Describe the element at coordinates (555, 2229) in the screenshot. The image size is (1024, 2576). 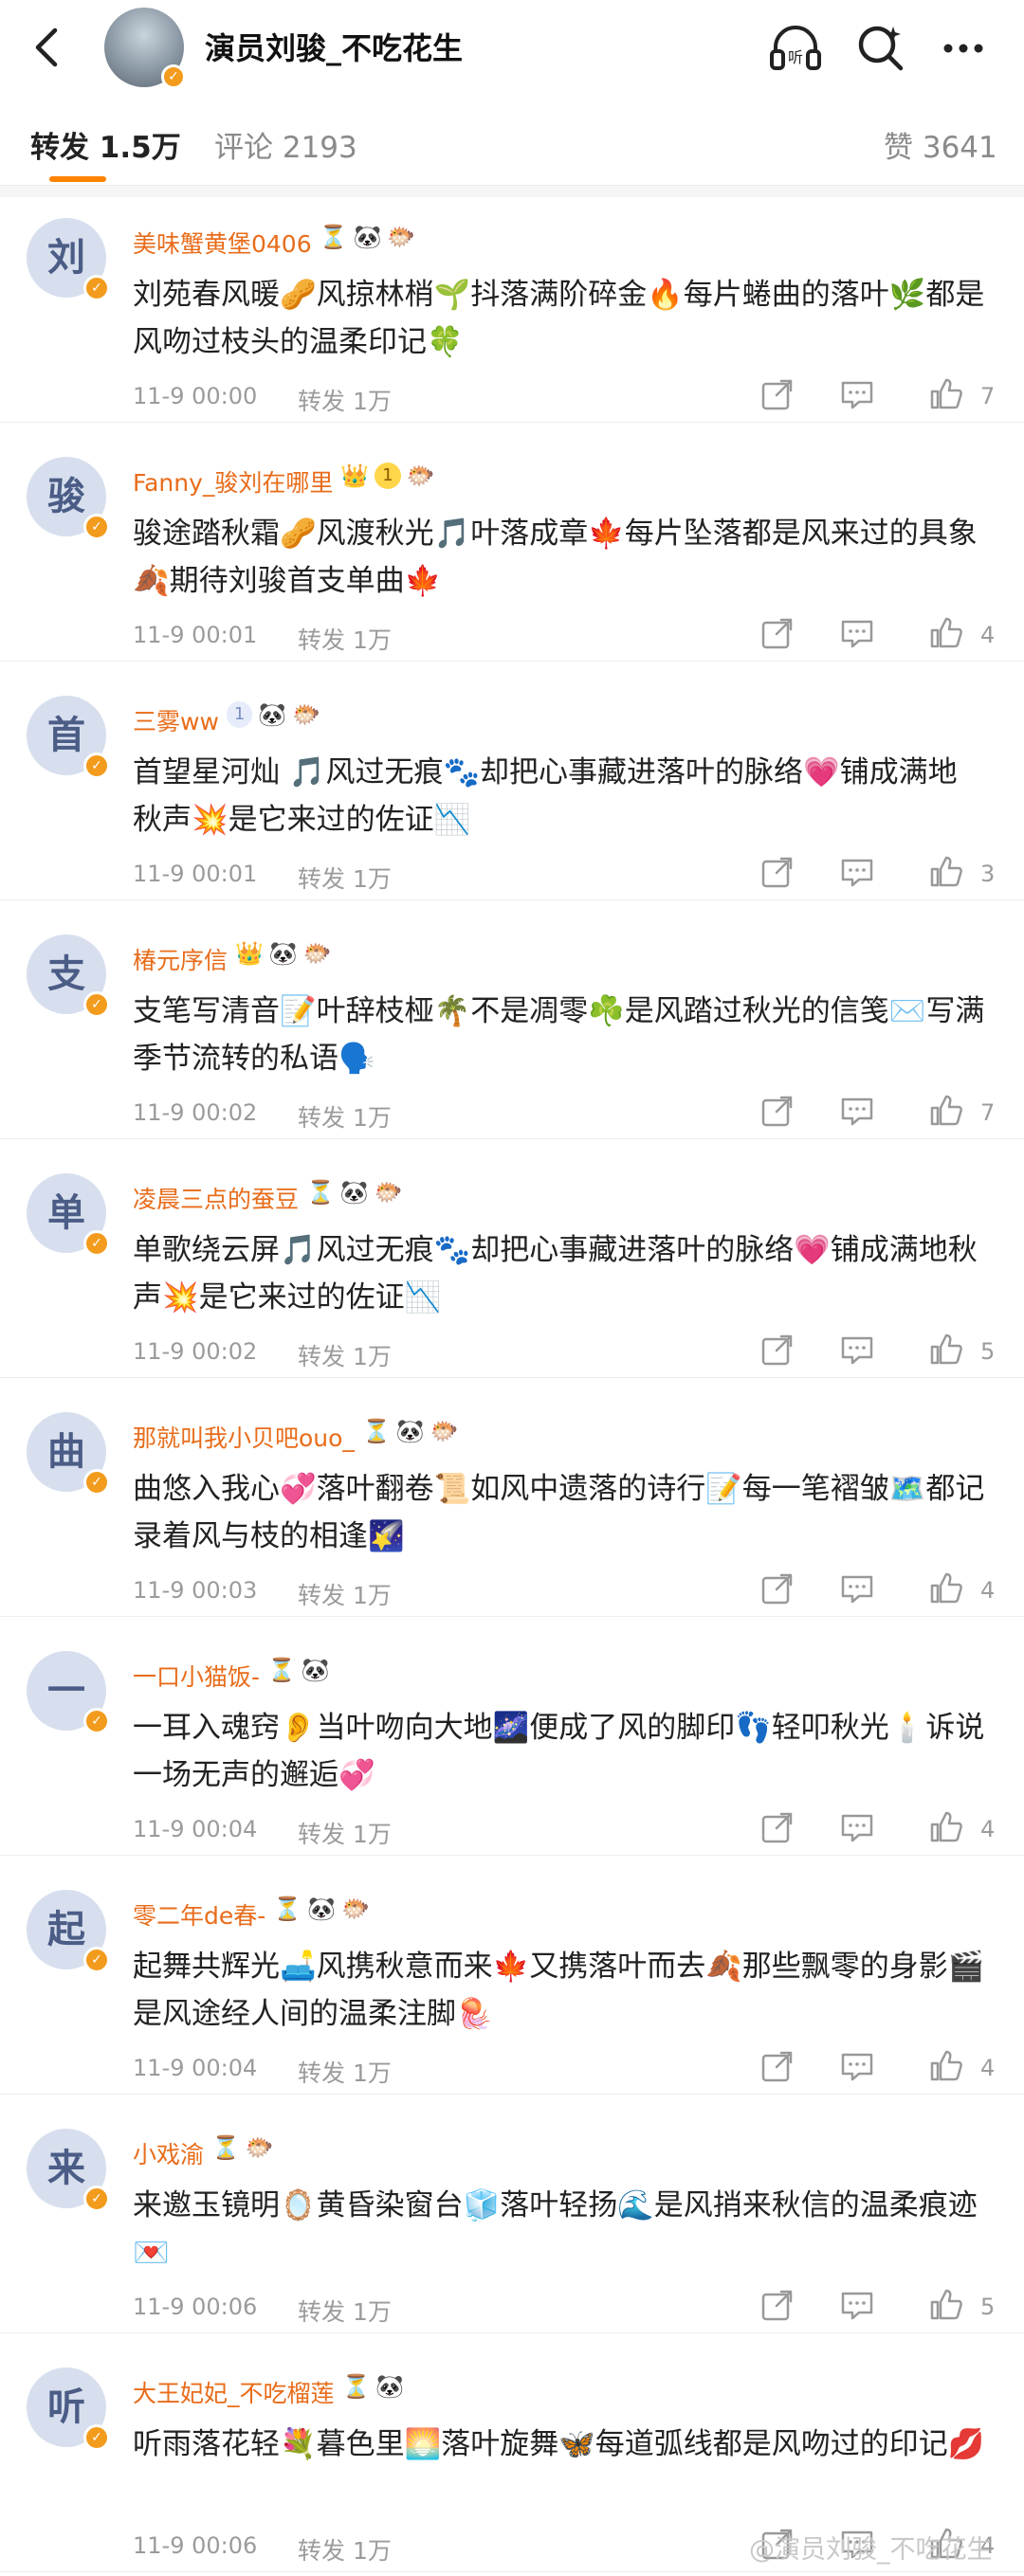
I see `comment-text: 来邀玉镜明🪞黄昏染窗台🧊落叶轻扬🌊是风捎来秋信的温柔痕迹💌` at that location.